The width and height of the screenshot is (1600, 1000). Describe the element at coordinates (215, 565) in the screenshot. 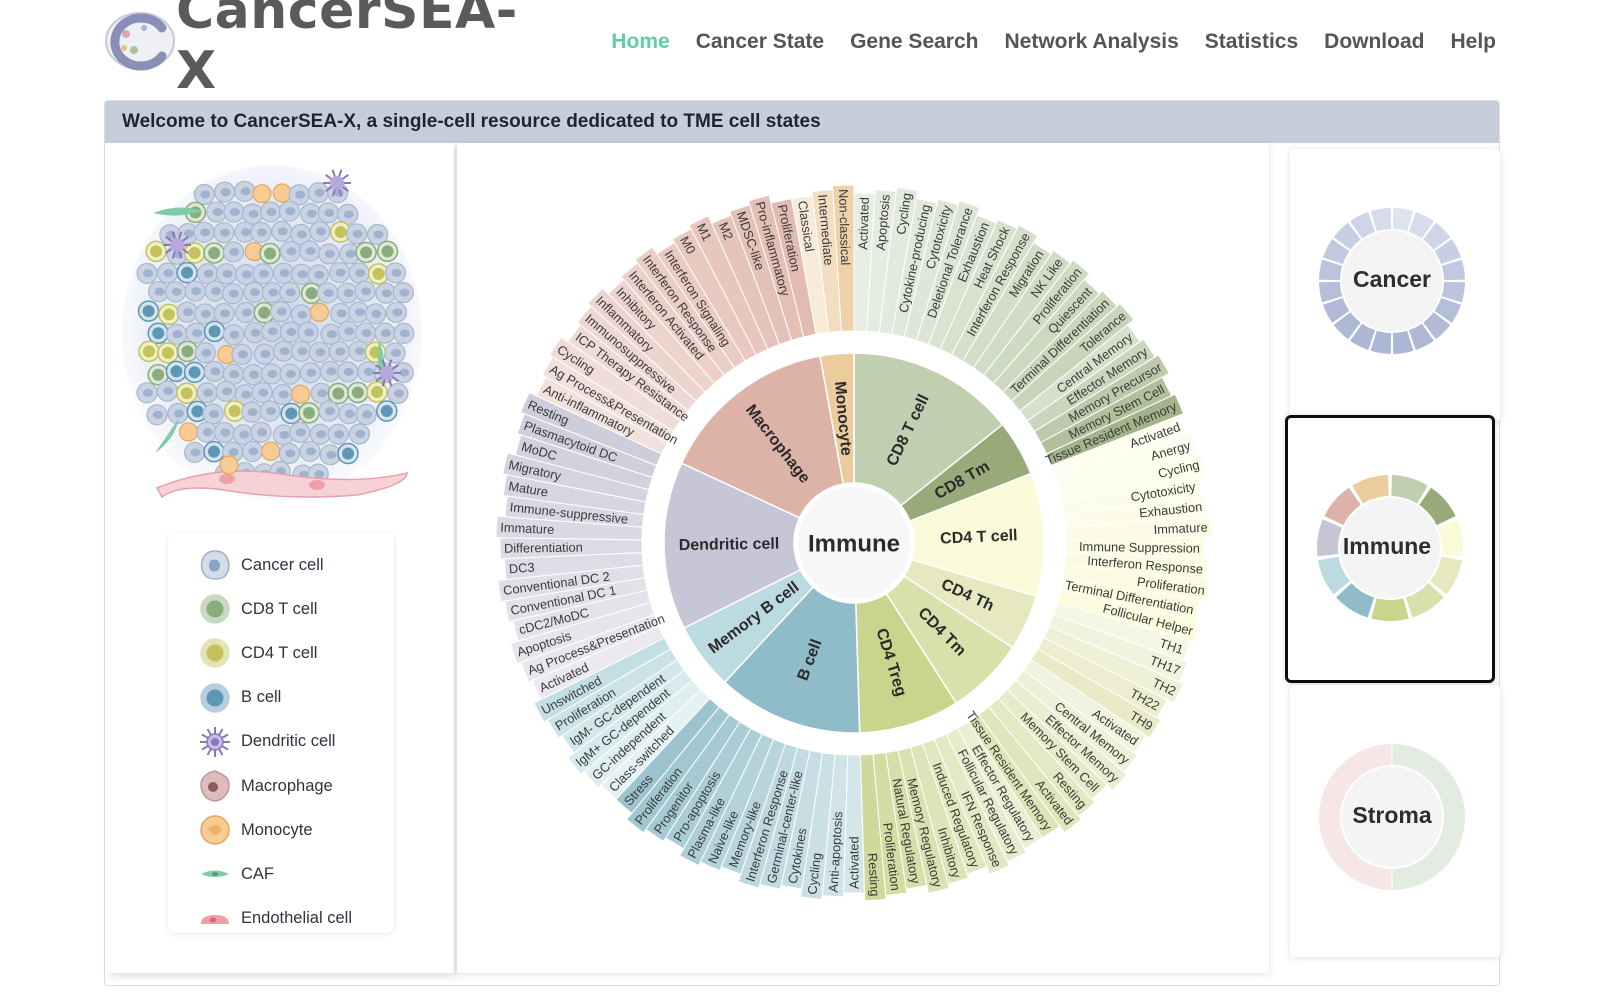

I see `cancer-cell-icon` at that location.